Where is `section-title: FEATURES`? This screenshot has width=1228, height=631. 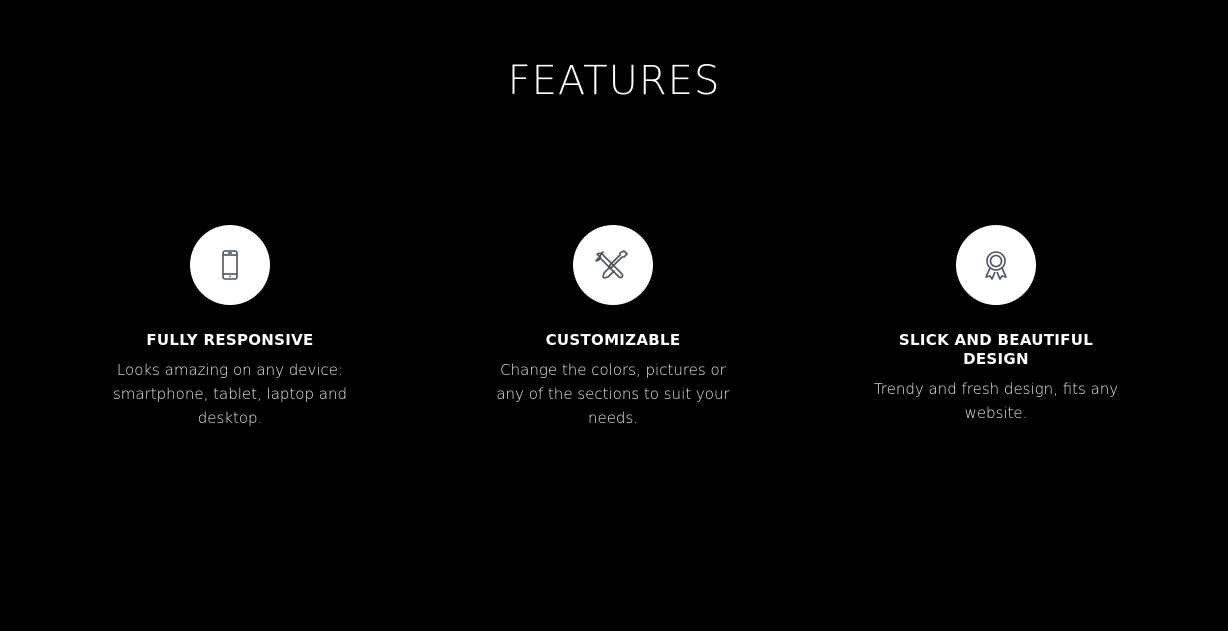 section-title: FEATURES is located at coordinates (614, 81).